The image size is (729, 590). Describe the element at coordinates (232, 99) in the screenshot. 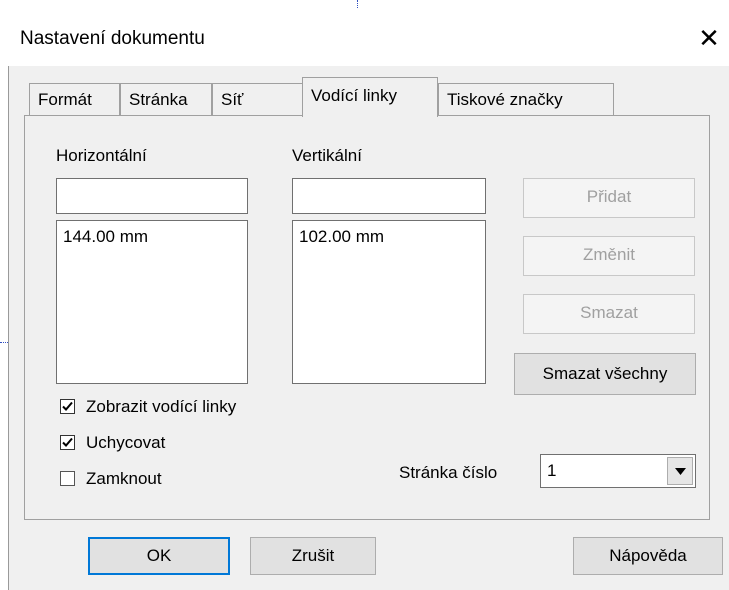

I see `tab-label: Síť` at that location.